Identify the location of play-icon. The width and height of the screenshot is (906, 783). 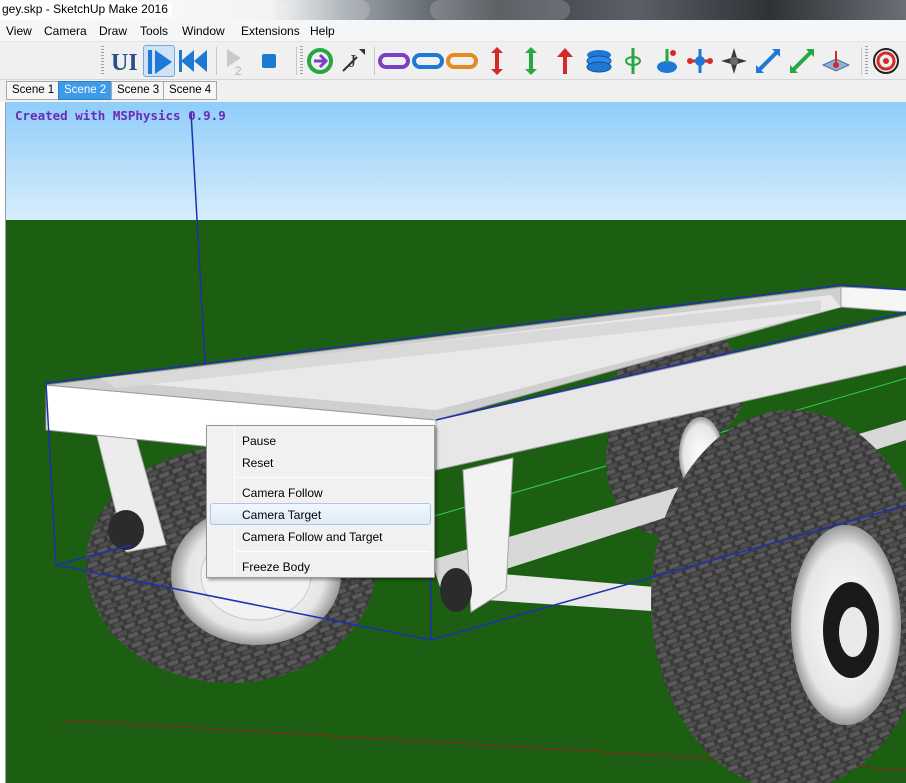
(160, 62).